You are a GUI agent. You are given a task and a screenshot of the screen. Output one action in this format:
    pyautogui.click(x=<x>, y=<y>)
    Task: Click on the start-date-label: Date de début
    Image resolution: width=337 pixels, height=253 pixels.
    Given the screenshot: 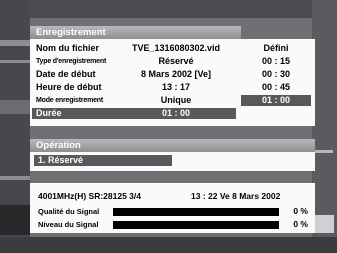 What is the action you would take?
    pyautogui.click(x=66, y=74)
    